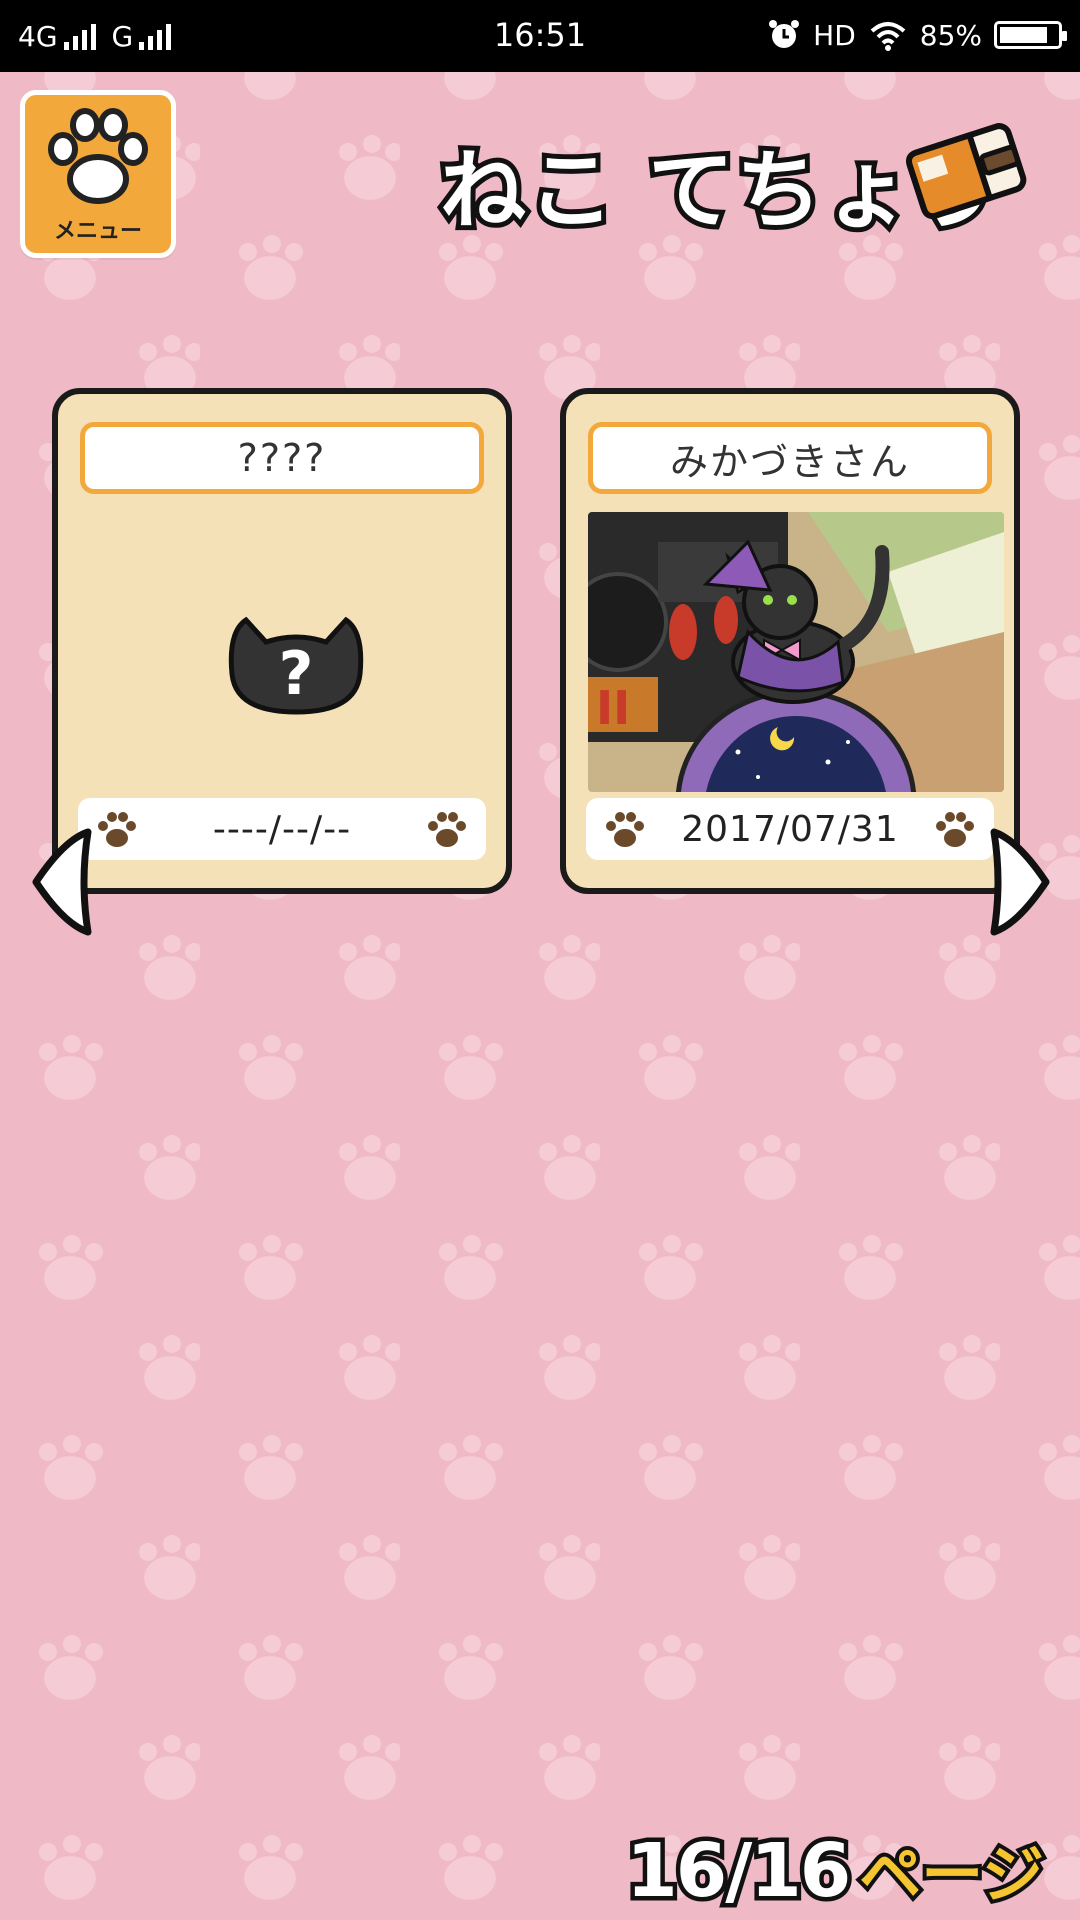 The width and height of the screenshot is (1080, 1920). What do you see at coordinates (917, 35) in the screenshot?
I see `system-status: HD 85%` at bounding box center [917, 35].